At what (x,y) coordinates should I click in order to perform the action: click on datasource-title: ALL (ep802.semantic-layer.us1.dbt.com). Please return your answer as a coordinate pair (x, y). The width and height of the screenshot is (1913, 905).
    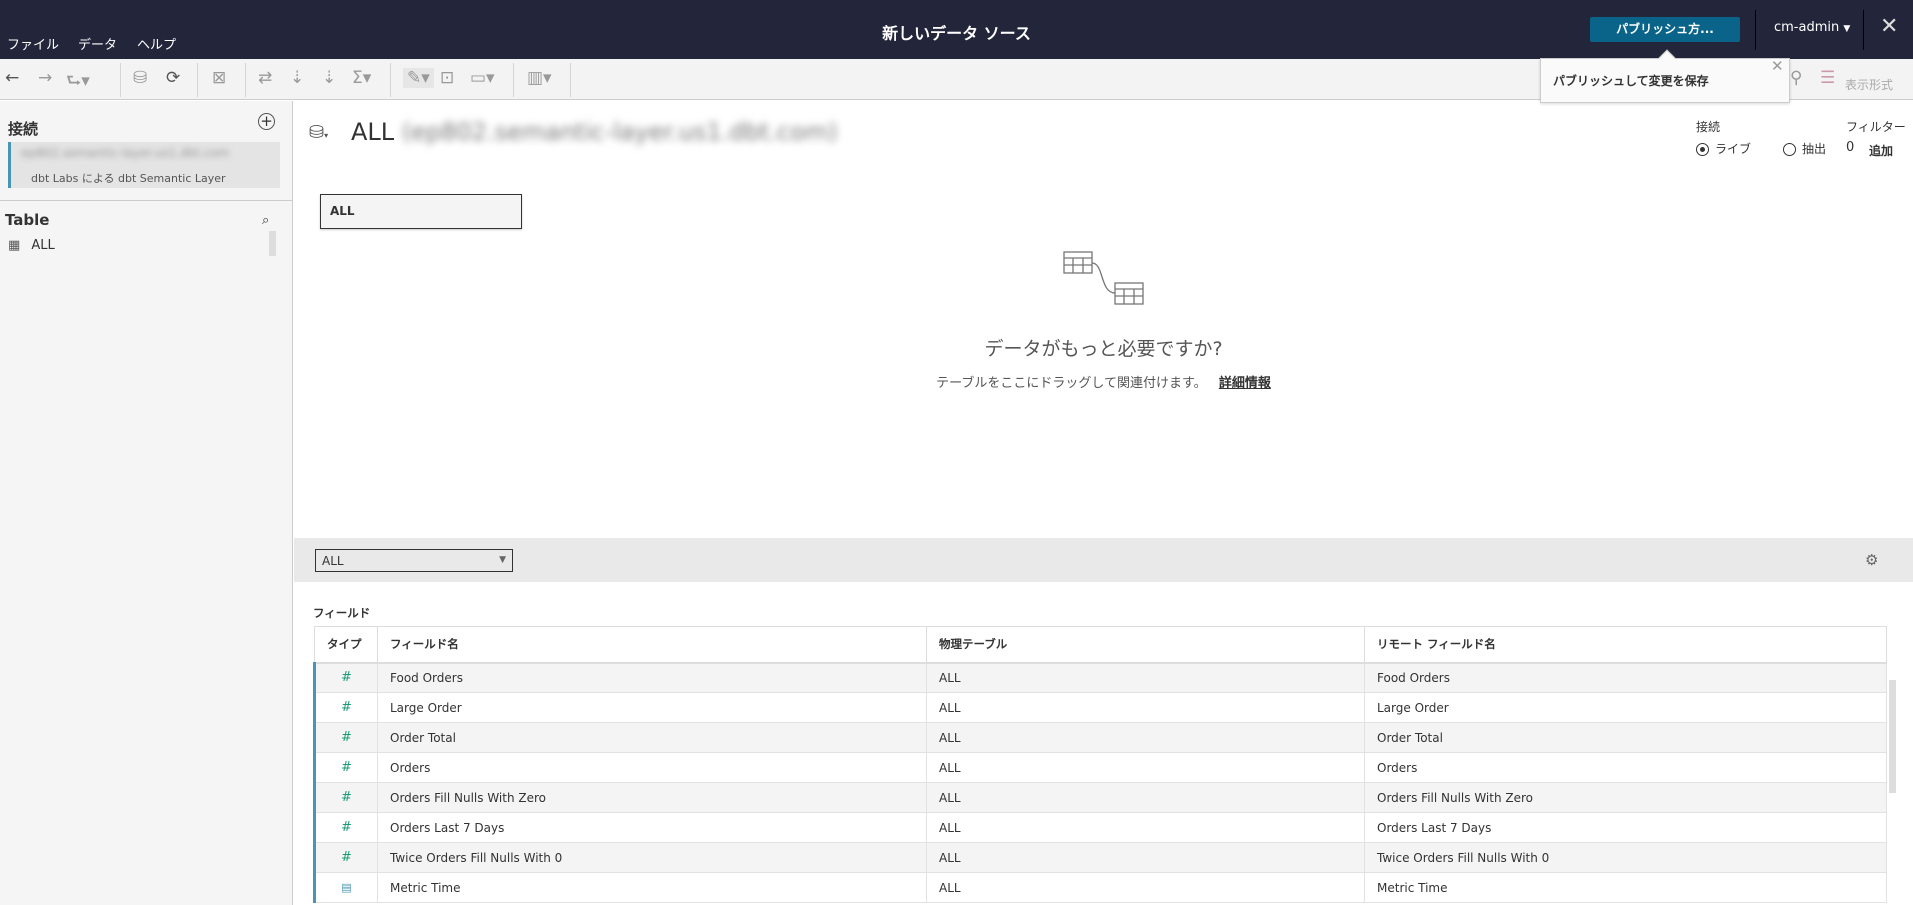
    Looking at the image, I should click on (594, 132).